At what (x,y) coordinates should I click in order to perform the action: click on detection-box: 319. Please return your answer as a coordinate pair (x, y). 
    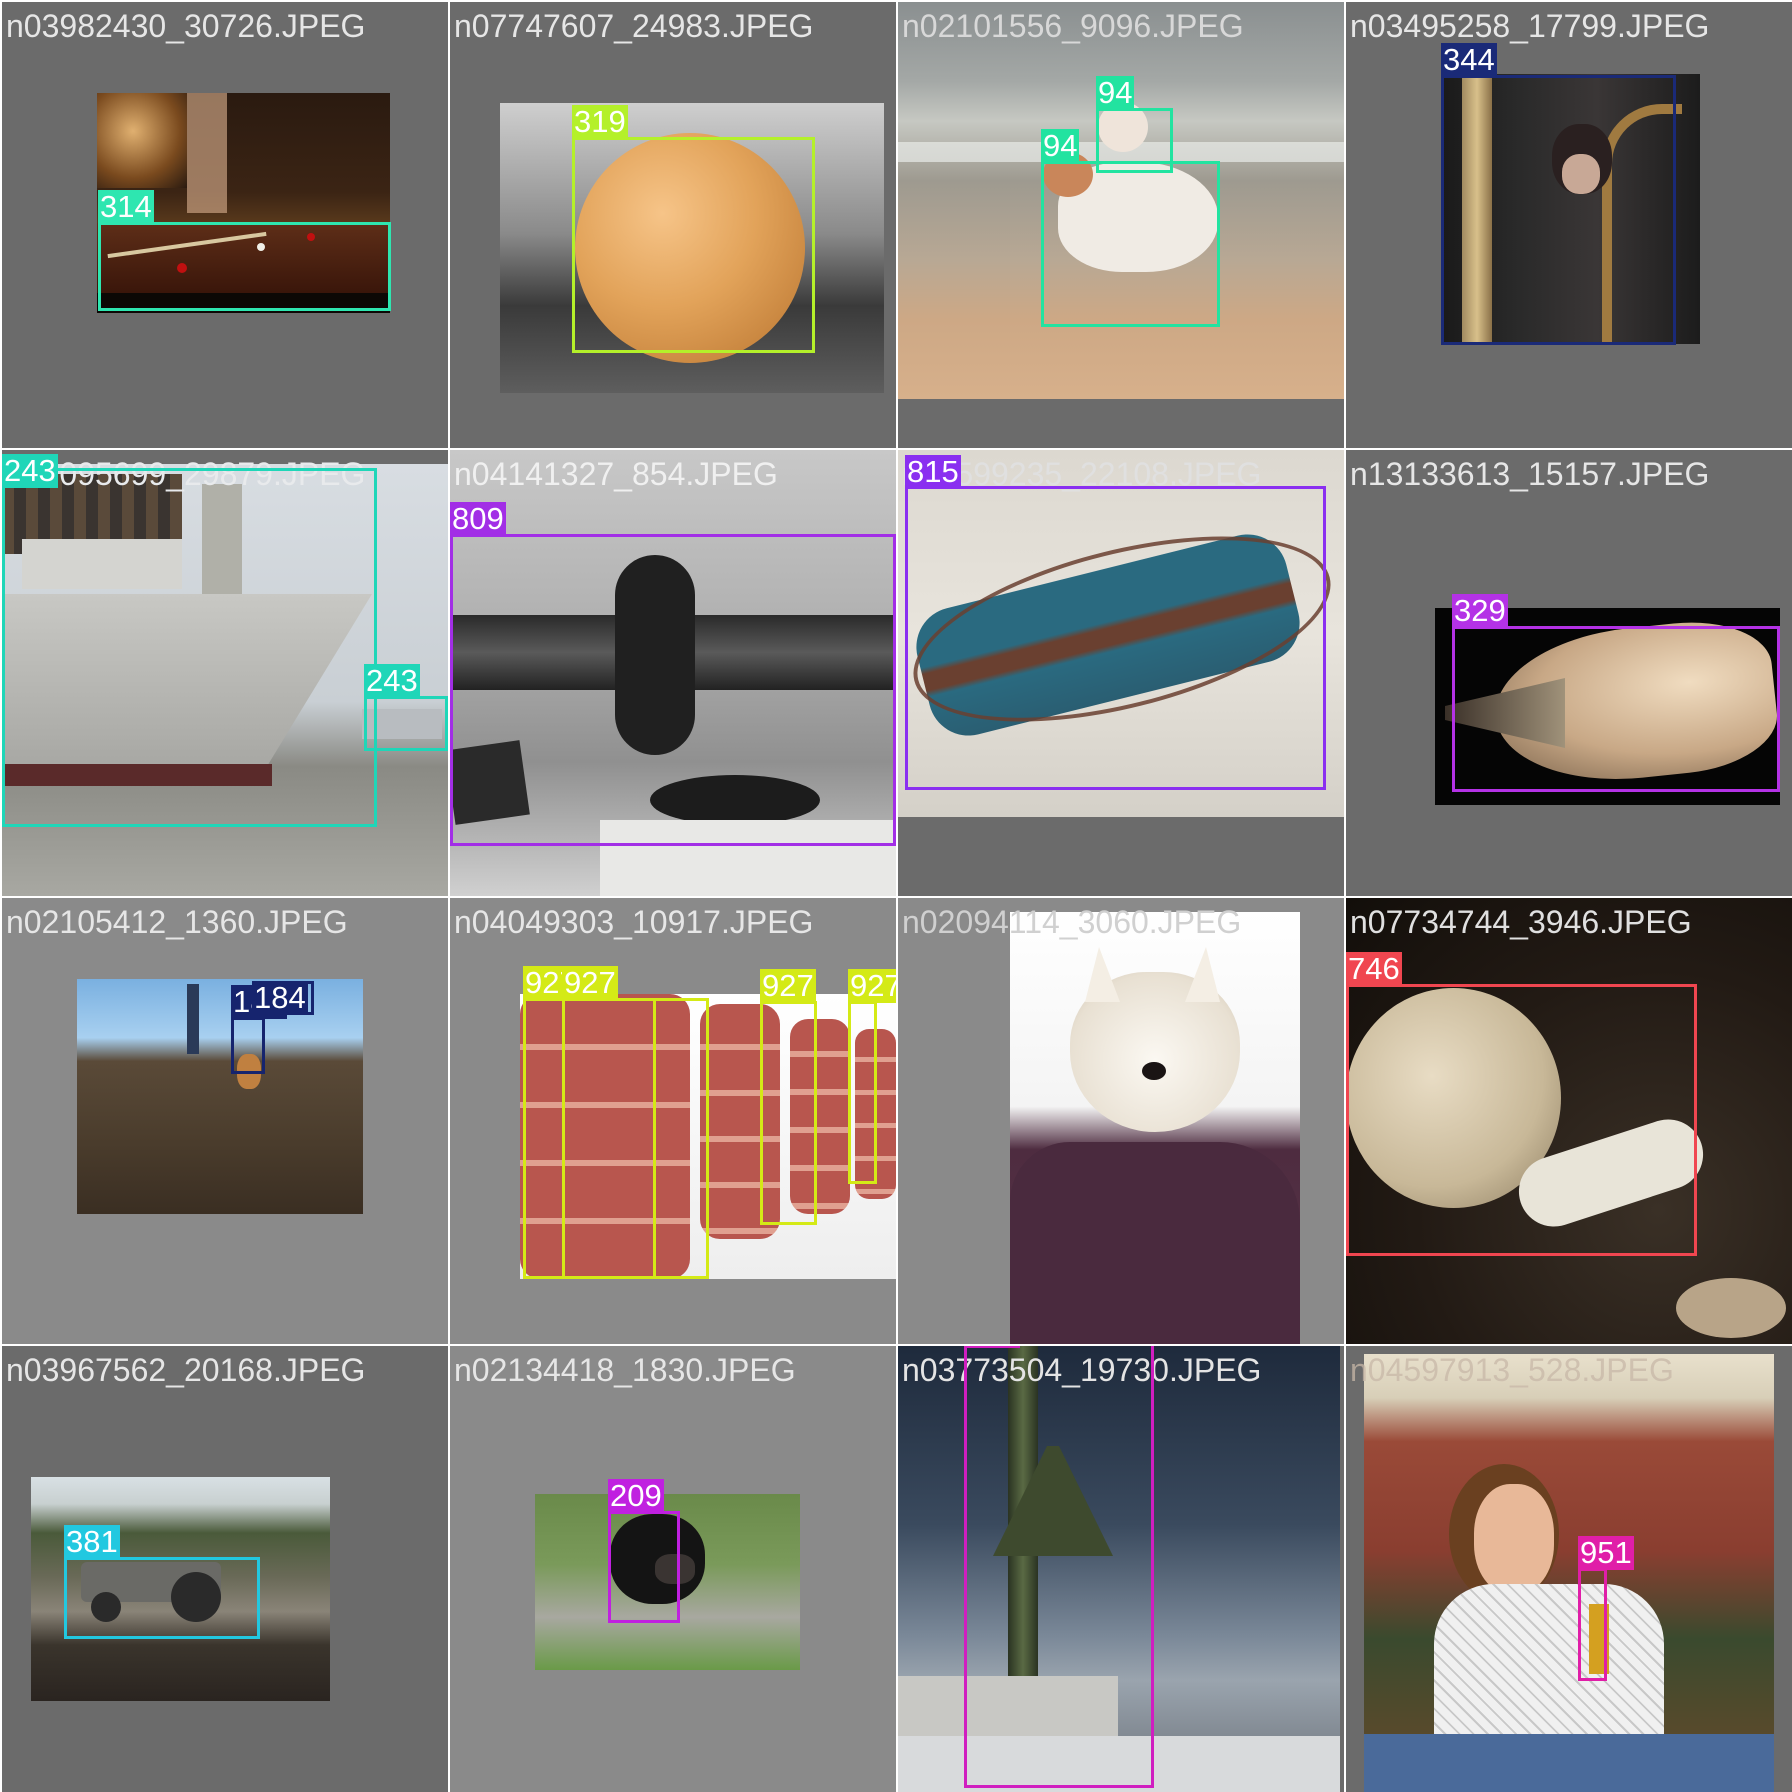
    Looking at the image, I should click on (693, 229).